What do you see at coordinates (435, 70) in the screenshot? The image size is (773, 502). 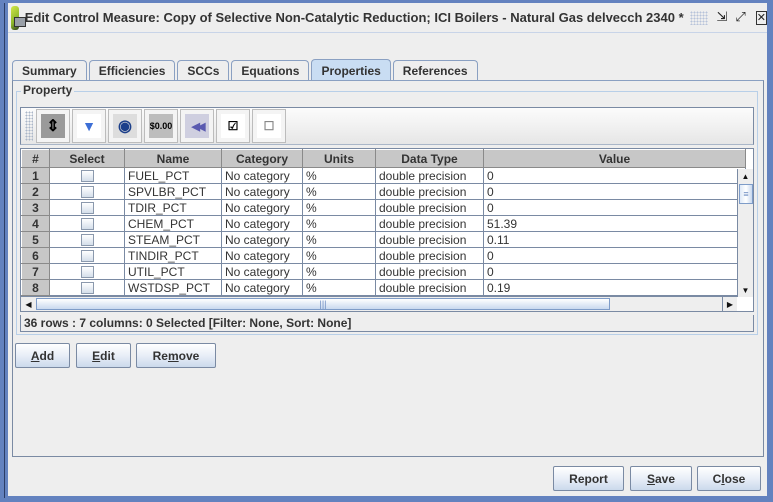 I see `tab-references: References` at bounding box center [435, 70].